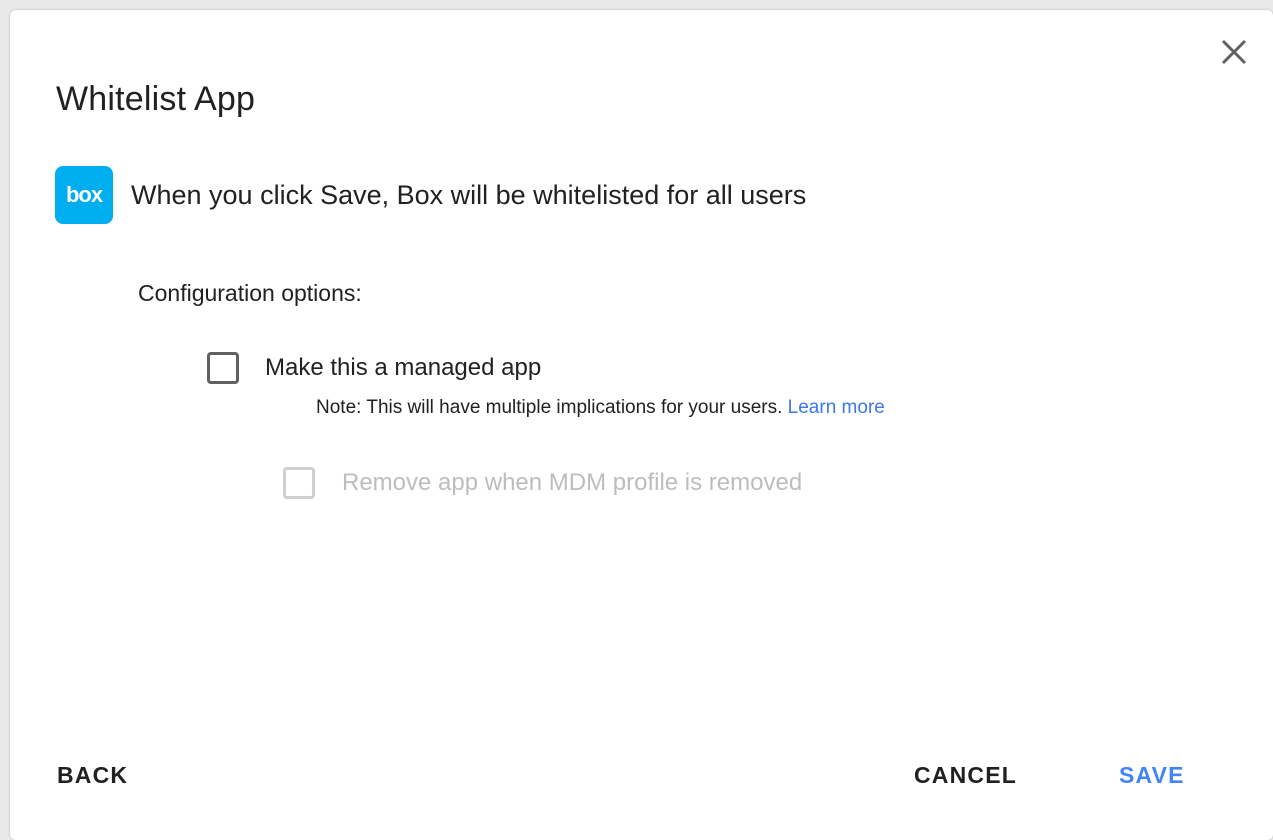 The width and height of the screenshot is (1273, 840). I want to click on box-logo-icon: box, so click(85, 194).